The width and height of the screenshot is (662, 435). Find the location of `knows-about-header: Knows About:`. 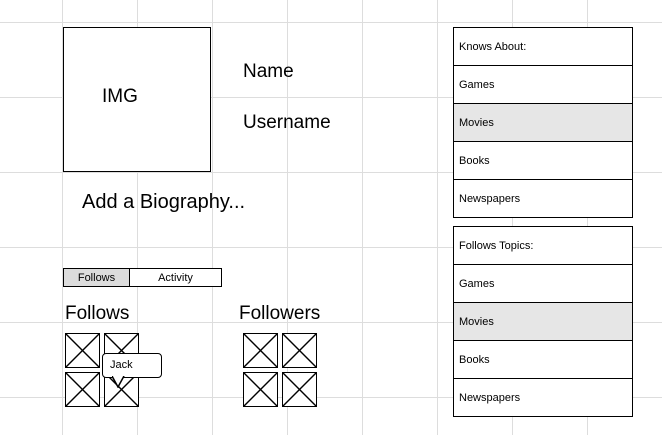

knows-about-header: Knows About: is located at coordinates (543, 46).